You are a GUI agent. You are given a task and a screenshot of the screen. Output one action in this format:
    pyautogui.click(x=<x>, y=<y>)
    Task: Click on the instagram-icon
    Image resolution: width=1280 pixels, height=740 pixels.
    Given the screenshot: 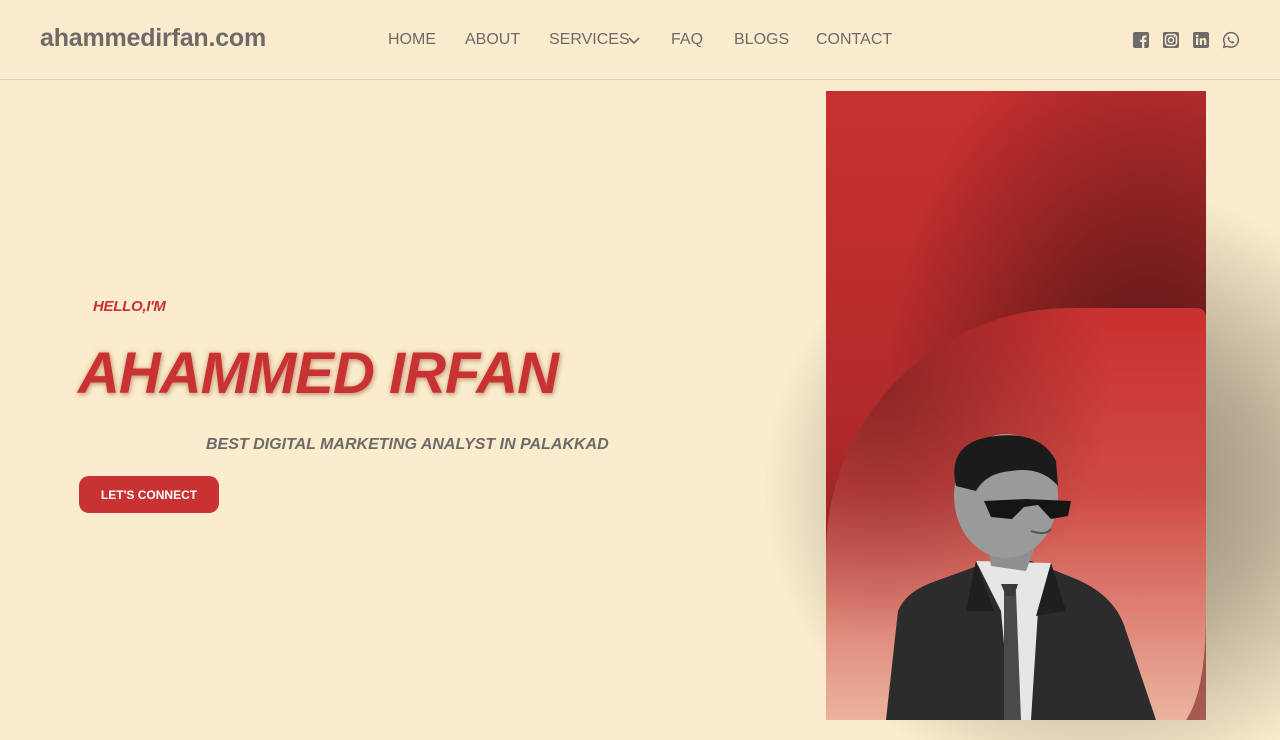 What is the action you would take?
    pyautogui.click(x=1171, y=40)
    